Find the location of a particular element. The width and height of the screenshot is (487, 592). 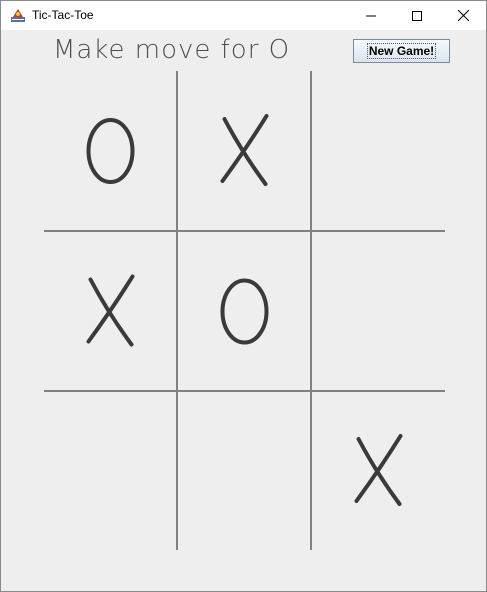

board-cell-r1-c2 is located at coordinates (244, 151).